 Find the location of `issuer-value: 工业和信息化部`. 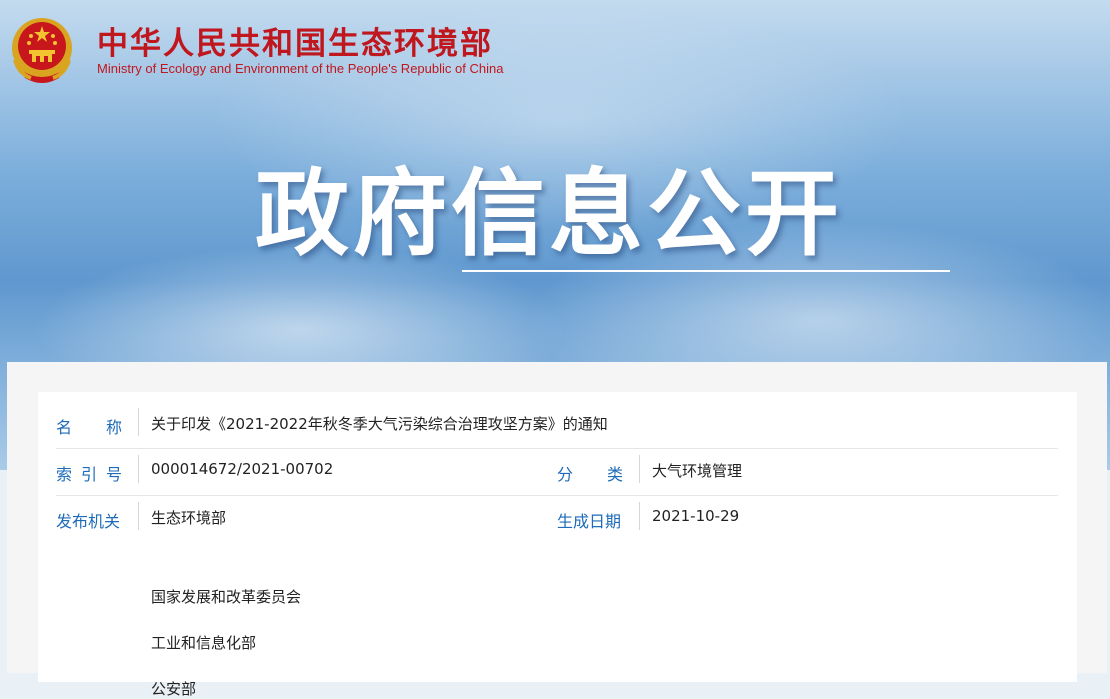

issuer-value: 工业和信息化部 is located at coordinates (204, 643).